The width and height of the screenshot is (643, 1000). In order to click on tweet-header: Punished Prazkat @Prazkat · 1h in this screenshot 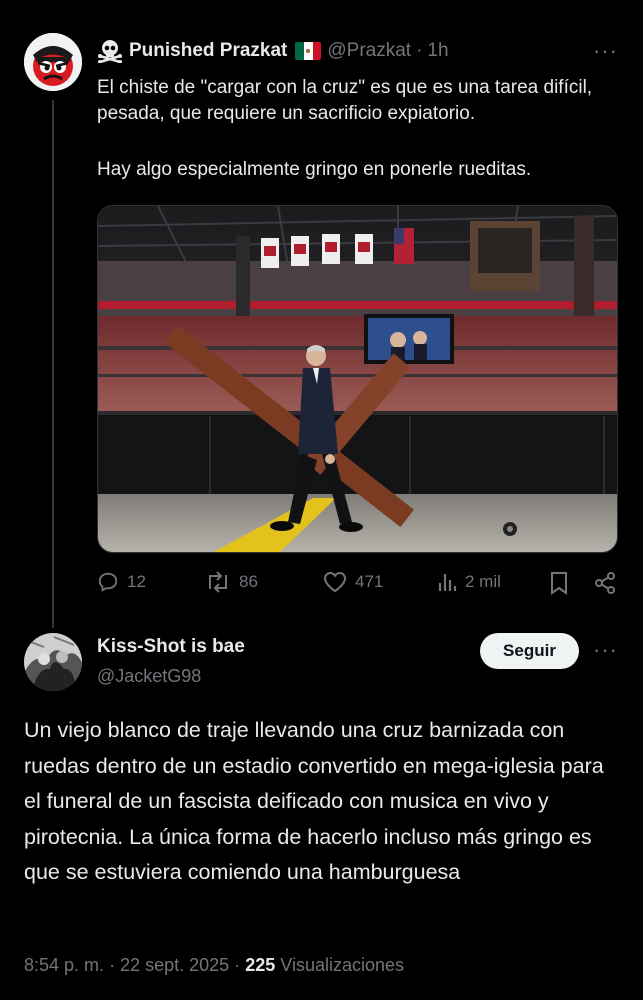, I will do `click(273, 51)`.